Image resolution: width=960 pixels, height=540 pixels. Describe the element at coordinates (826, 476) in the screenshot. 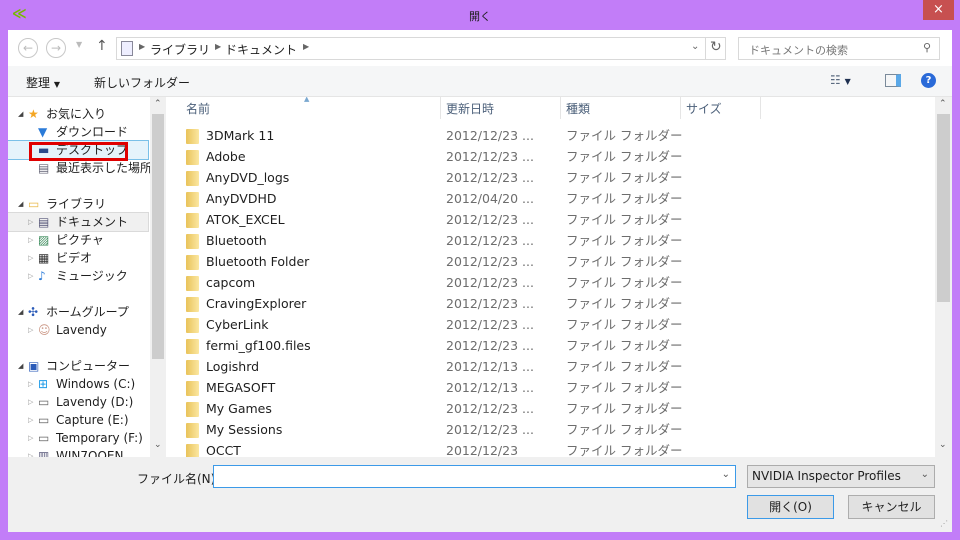

I see `file-type-value: NVIDIA Inspector Profiles` at that location.